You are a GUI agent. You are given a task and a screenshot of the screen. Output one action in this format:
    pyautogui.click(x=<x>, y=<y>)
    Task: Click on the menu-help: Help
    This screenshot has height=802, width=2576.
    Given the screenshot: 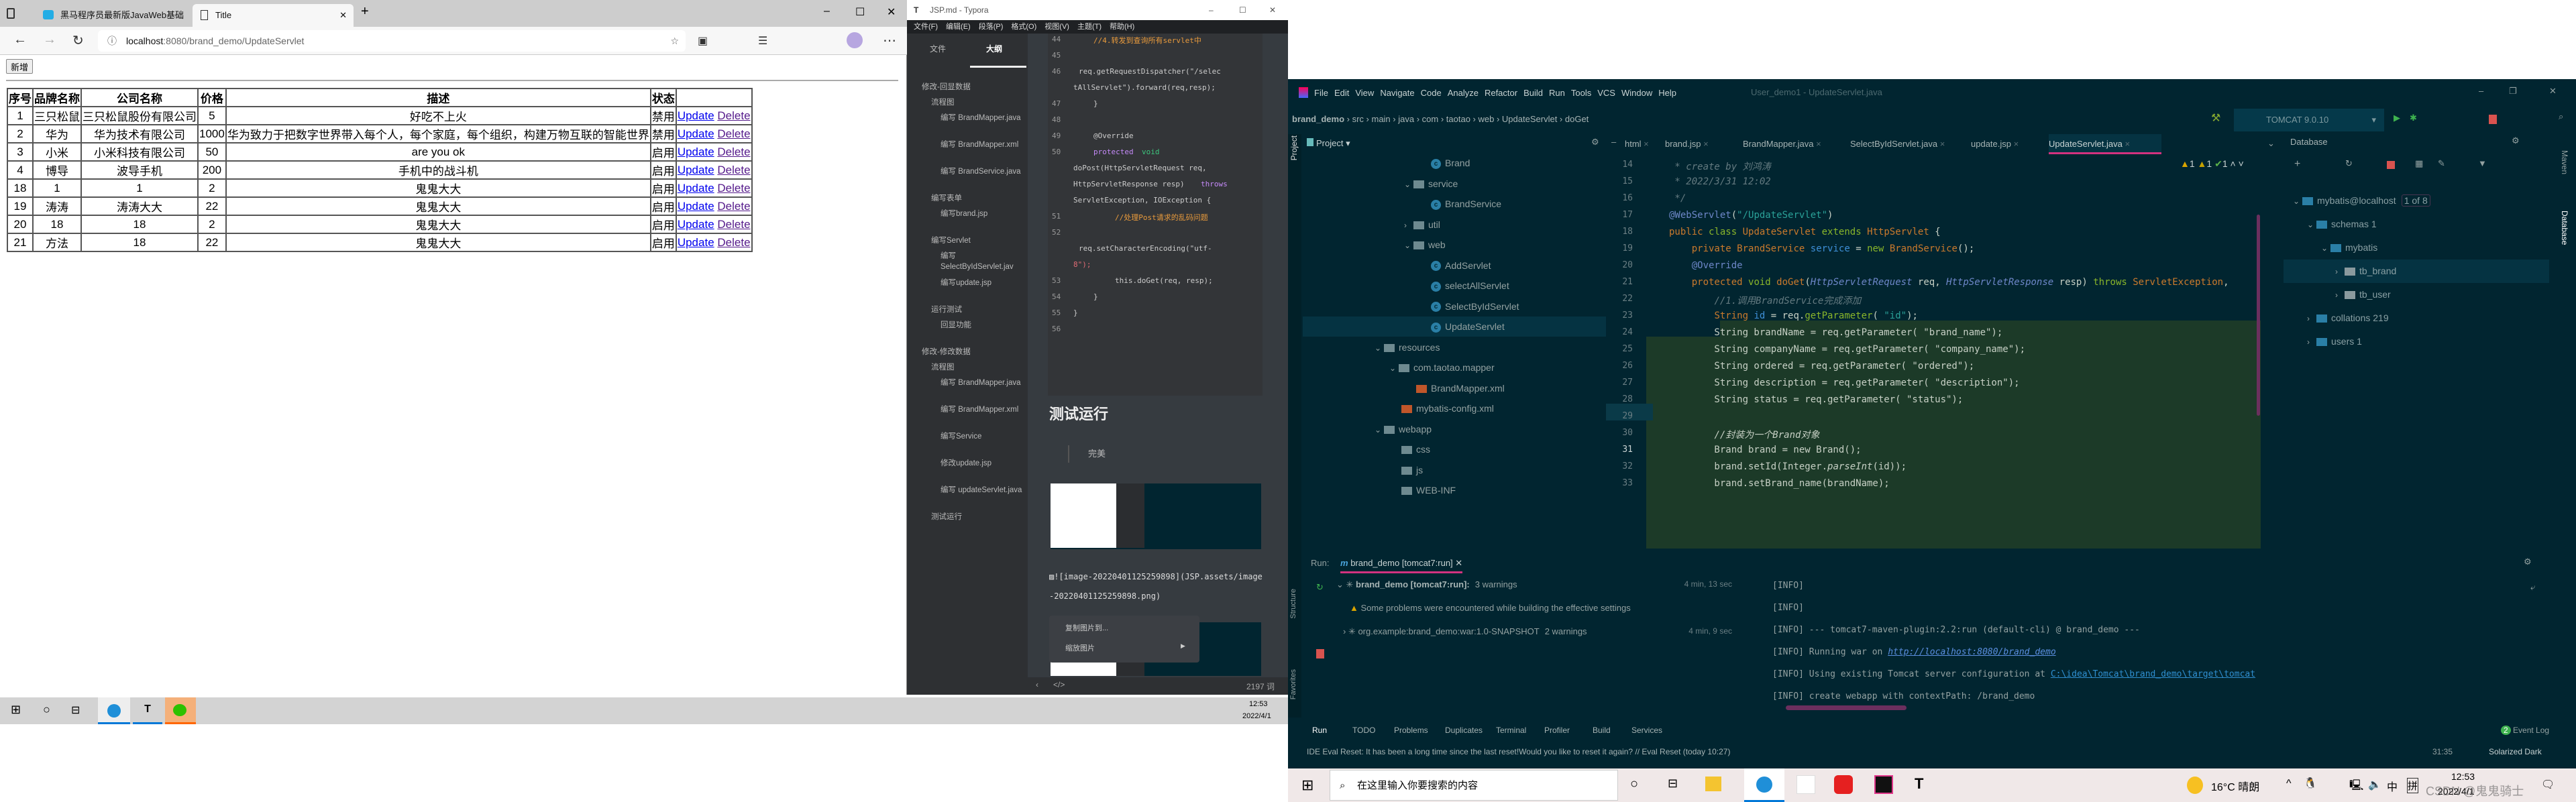 What is the action you would take?
    pyautogui.click(x=1667, y=93)
    